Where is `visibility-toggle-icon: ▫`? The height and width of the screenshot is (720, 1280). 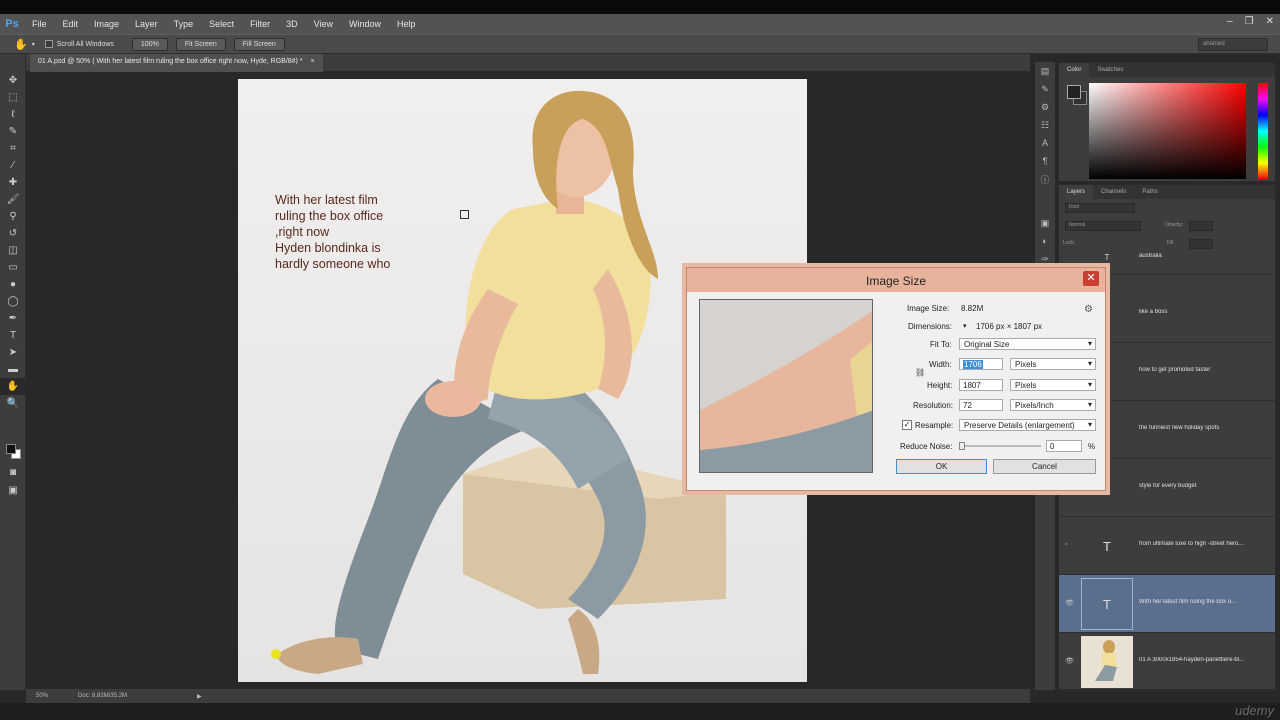 visibility-toggle-icon: ▫ is located at coordinates (1066, 544).